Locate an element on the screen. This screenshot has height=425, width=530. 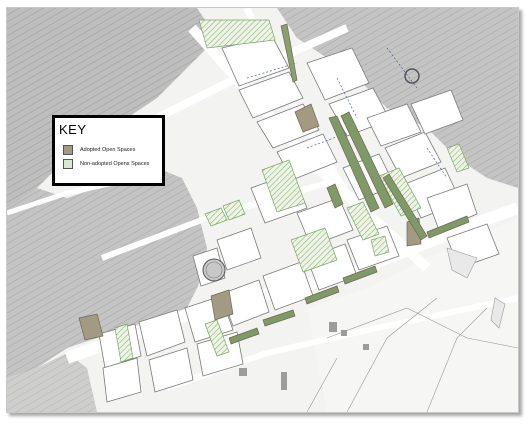
non-adopted-swatch is located at coordinates (68, 164).